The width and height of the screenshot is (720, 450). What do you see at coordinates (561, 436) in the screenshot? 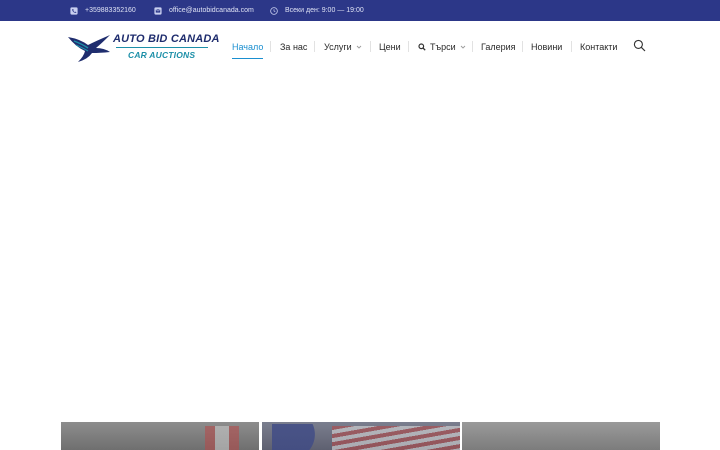
I see `feature-card-third` at bounding box center [561, 436].